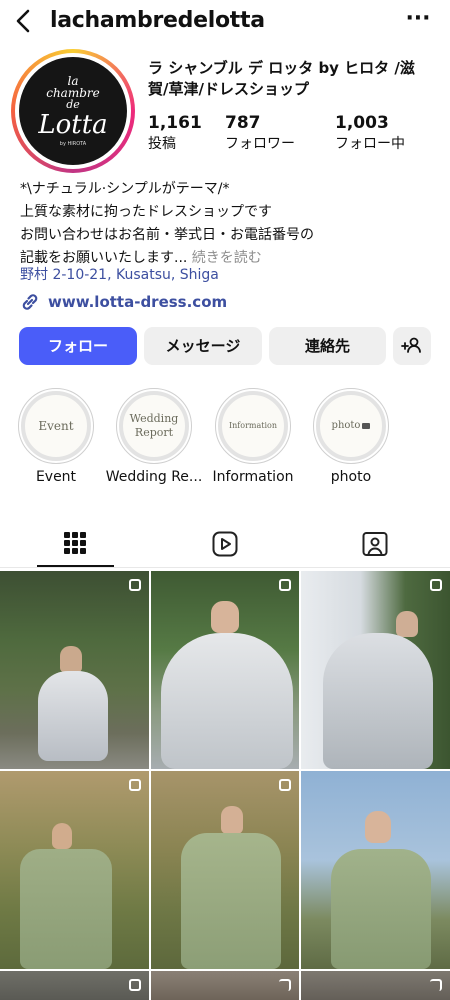 The height and width of the screenshot is (1000, 450). I want to click on highlight-event: Event Event, so click(56, 436).